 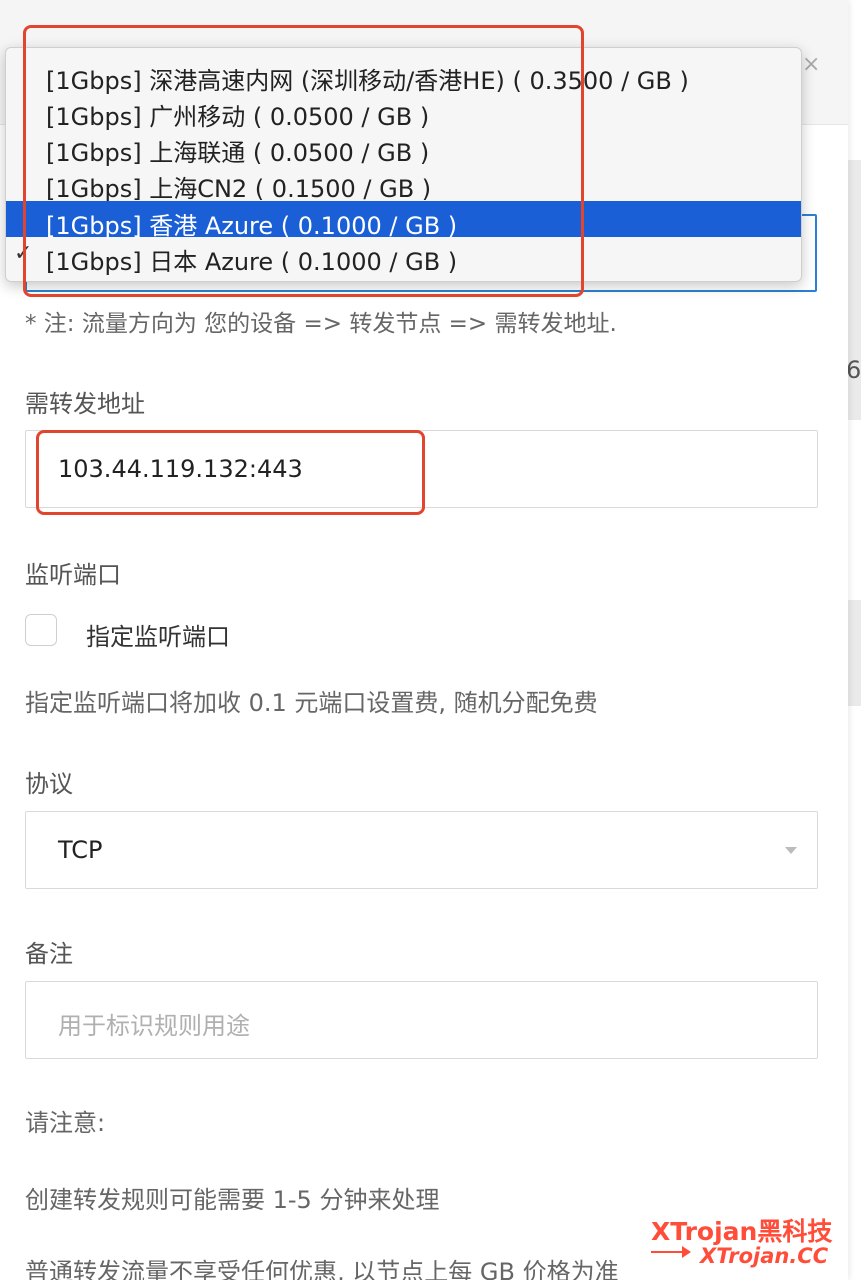 What do you see at coordinates (73, 575) in the screenshot?
I see `listen-port-label: 监听端口` at bounding box center [73, 575].